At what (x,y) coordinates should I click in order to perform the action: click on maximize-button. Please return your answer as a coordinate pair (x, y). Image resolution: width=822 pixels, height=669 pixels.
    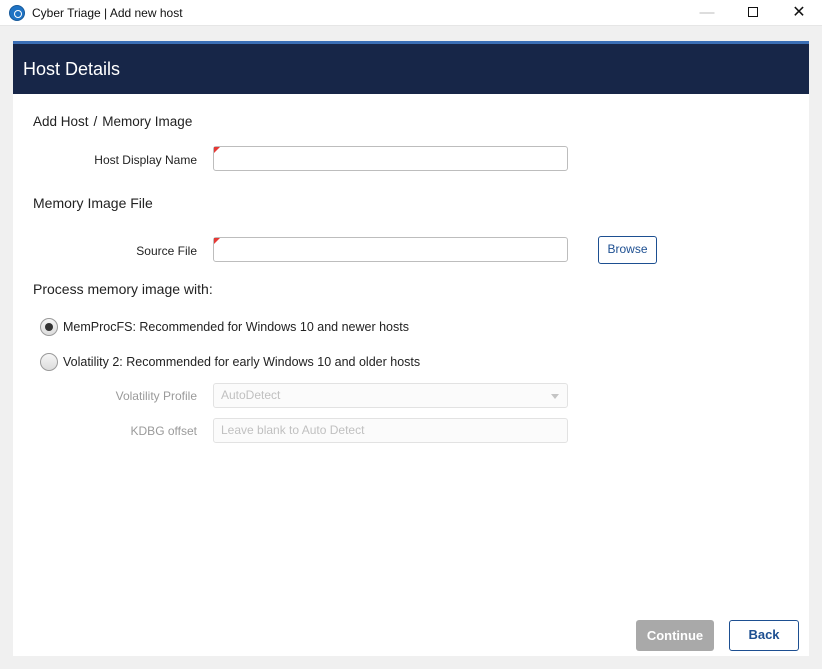
    Looking at the image, I should click on (753, 13).